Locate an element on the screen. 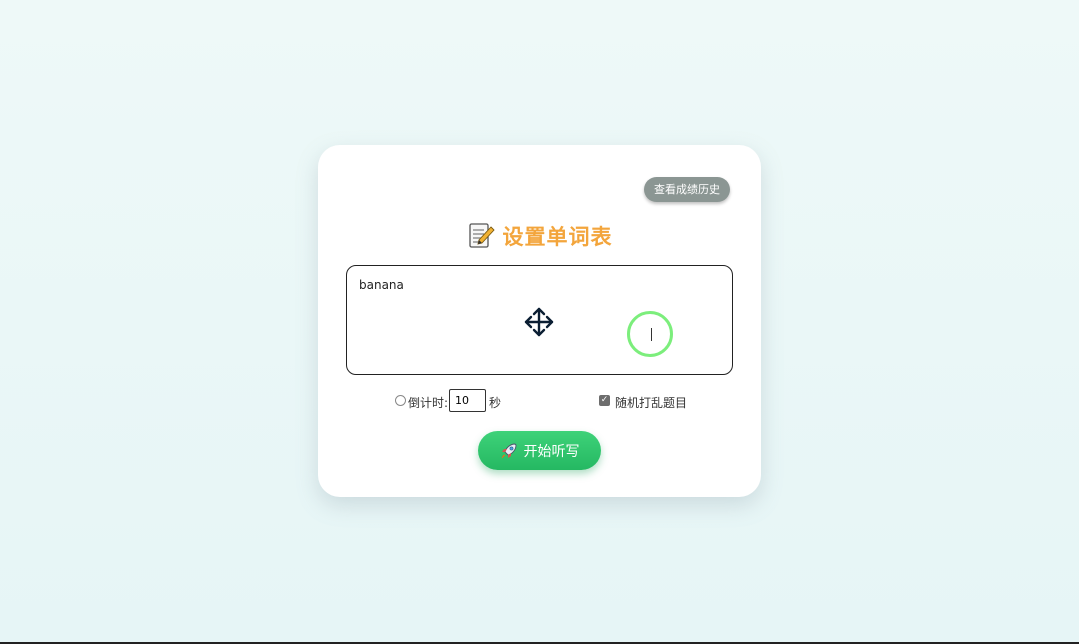 This screenshot has height=644, width=1079. random-order-label: 随机打乱题目 is located at coordinates (651, 403).